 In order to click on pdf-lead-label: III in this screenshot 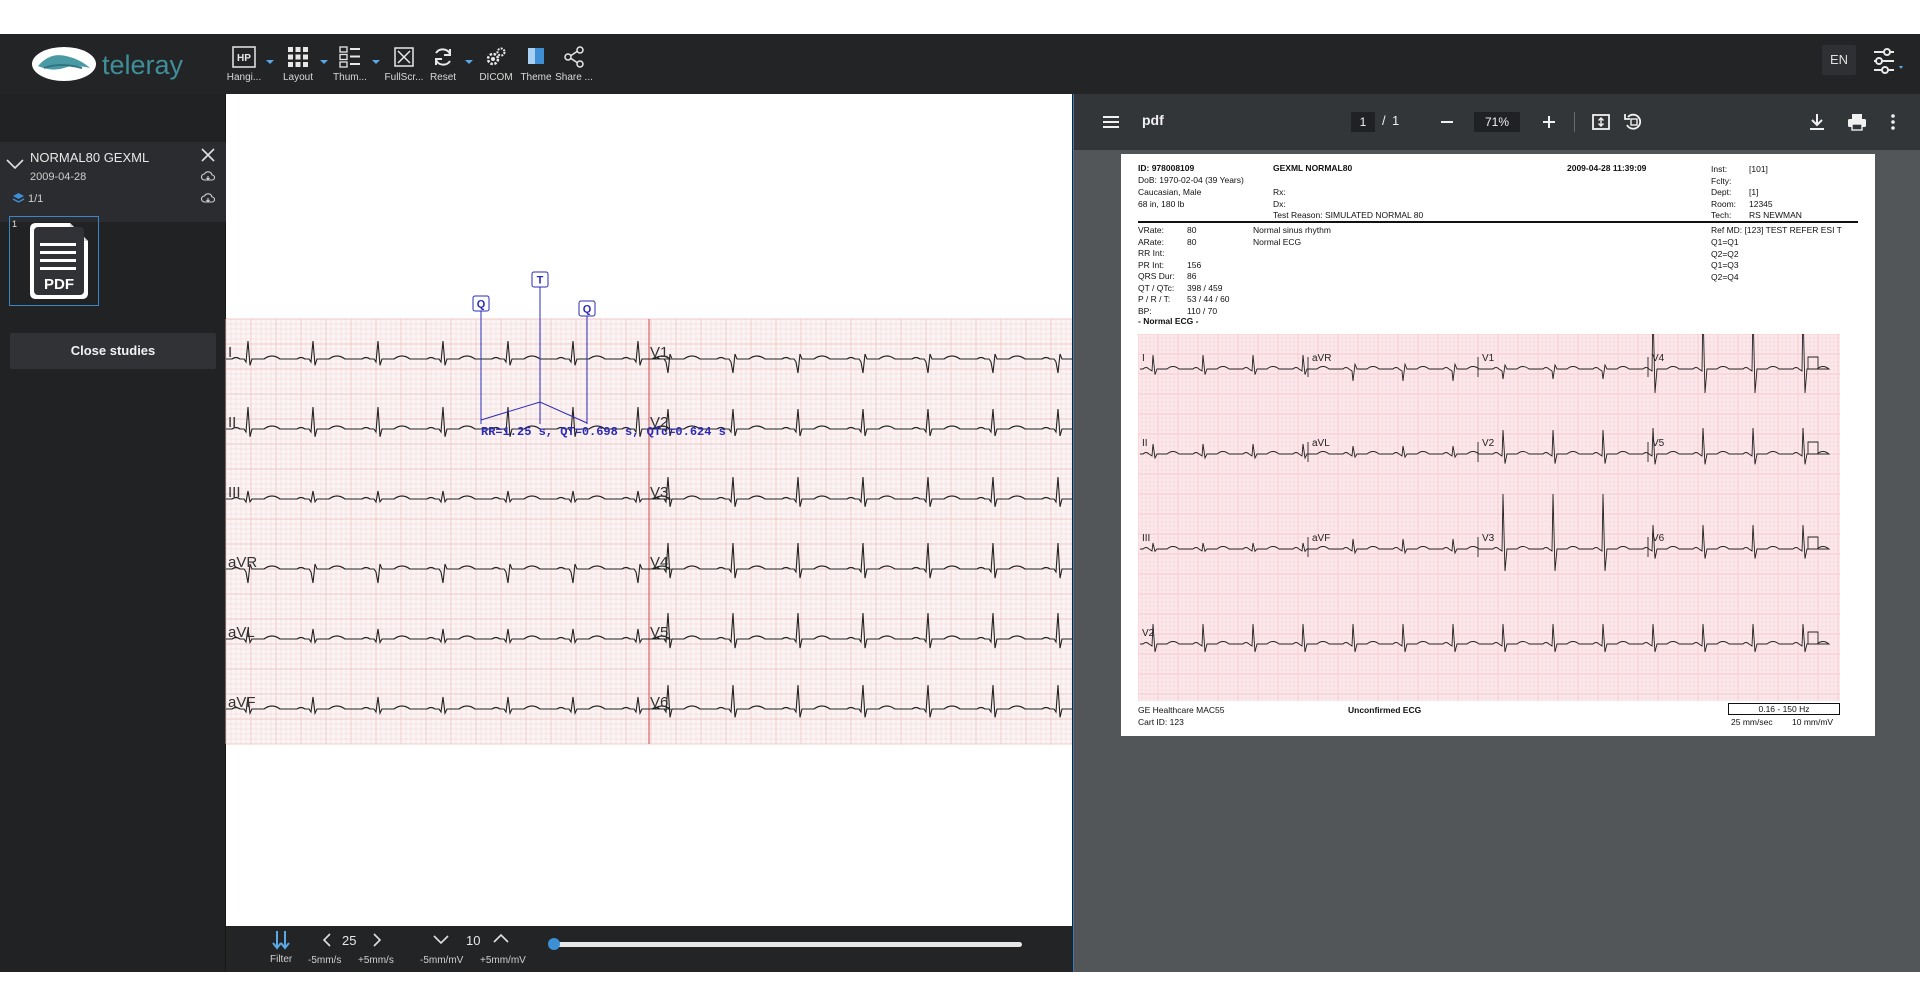, I will do `click(1146, 538)`.